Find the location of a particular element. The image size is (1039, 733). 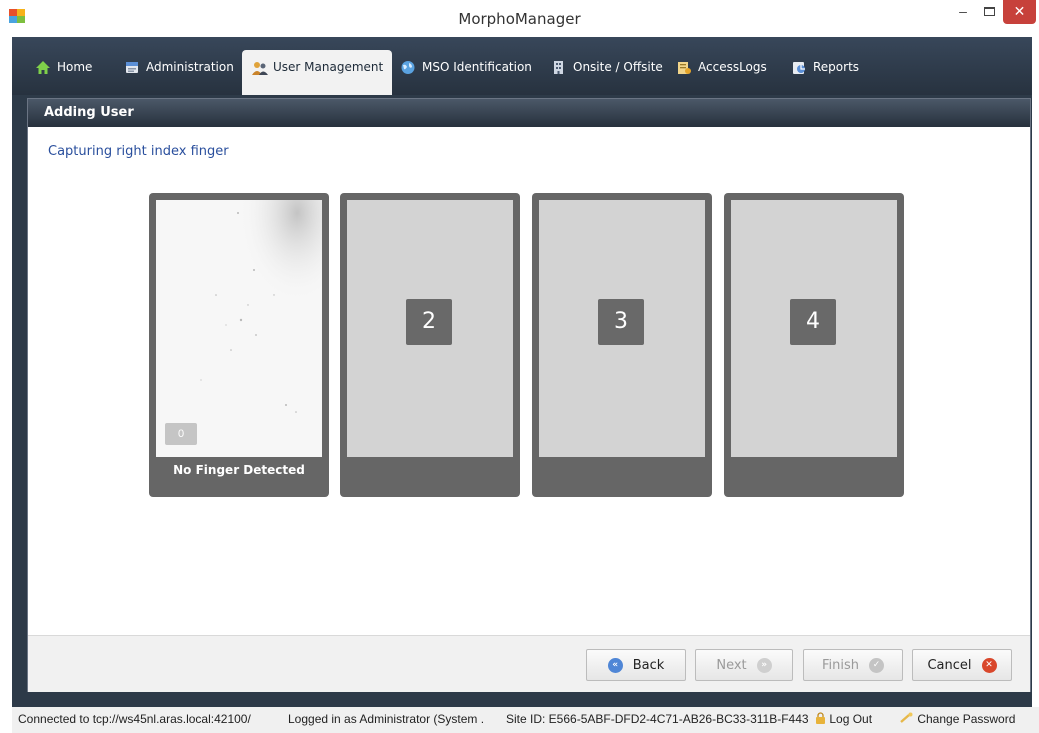

capture-slot-1: 0 No Finger Detected is located at coordinates (239, 345).